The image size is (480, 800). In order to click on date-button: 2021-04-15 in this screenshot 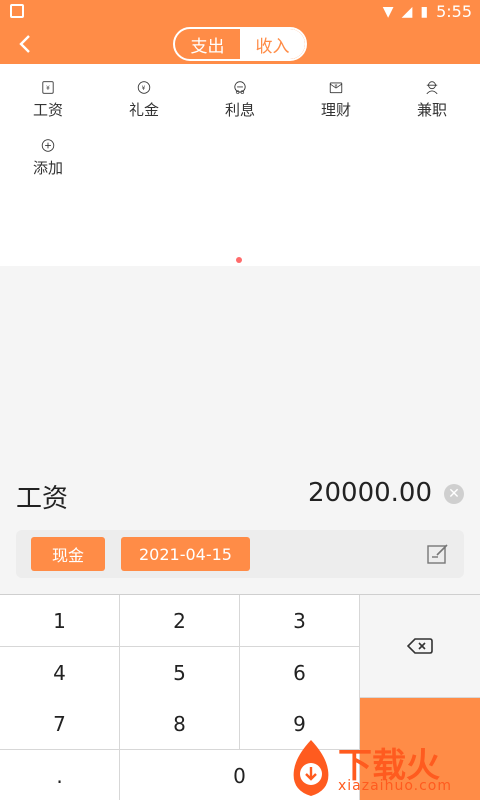, I will do `click(185, 554)`.